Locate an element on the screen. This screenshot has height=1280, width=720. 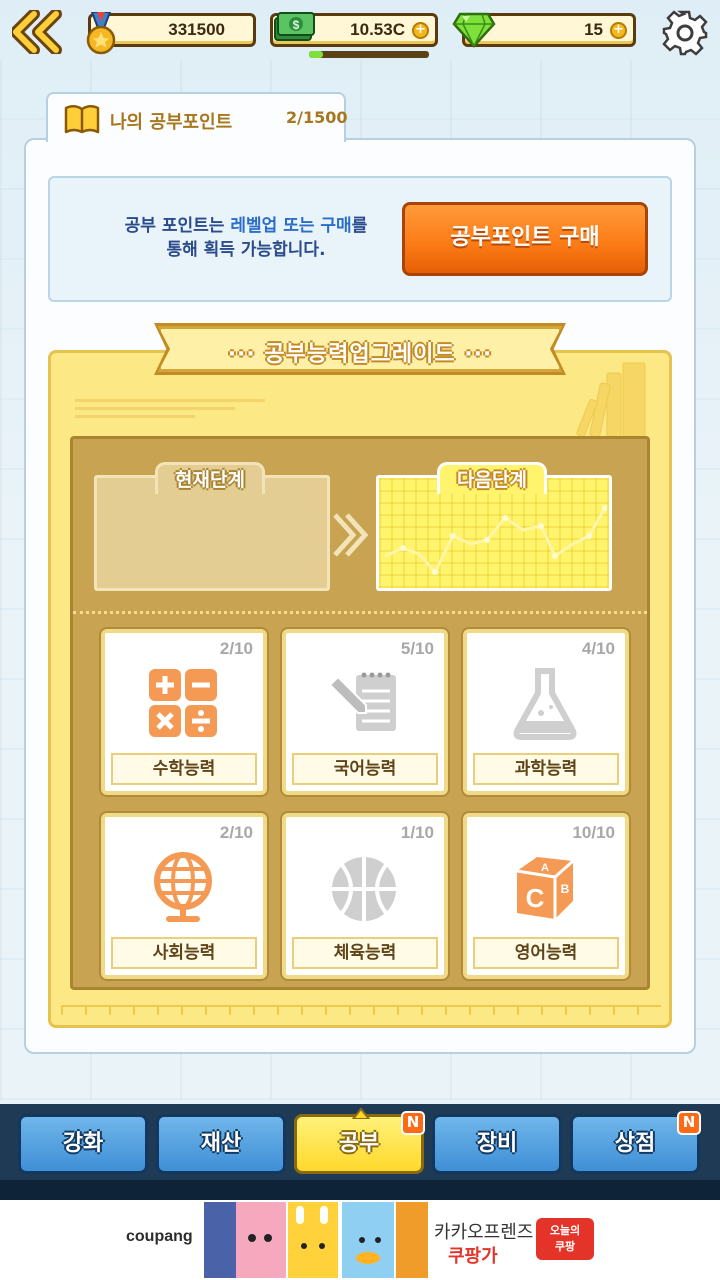
ad-line1: 카카오프렌즈 is located at coordinates (484, 1232).